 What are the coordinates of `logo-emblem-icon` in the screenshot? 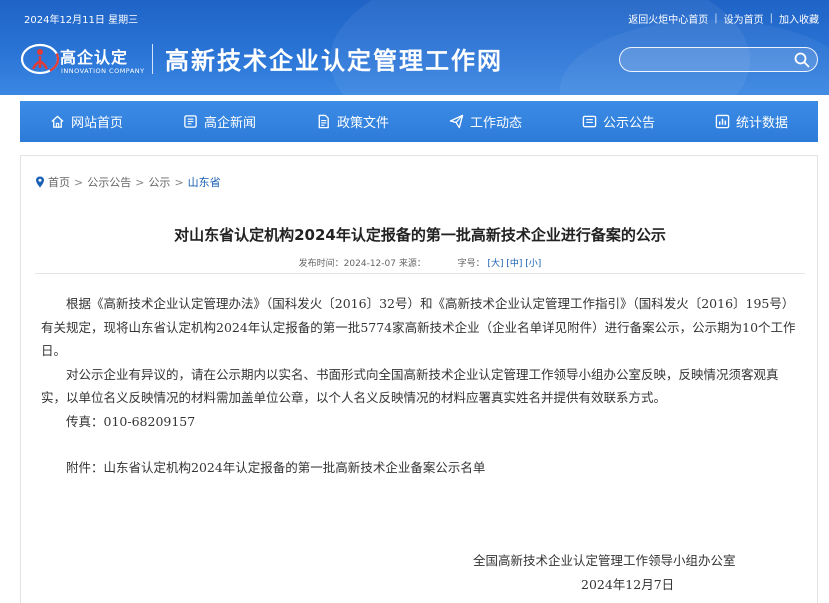 It's located at (40, 59).